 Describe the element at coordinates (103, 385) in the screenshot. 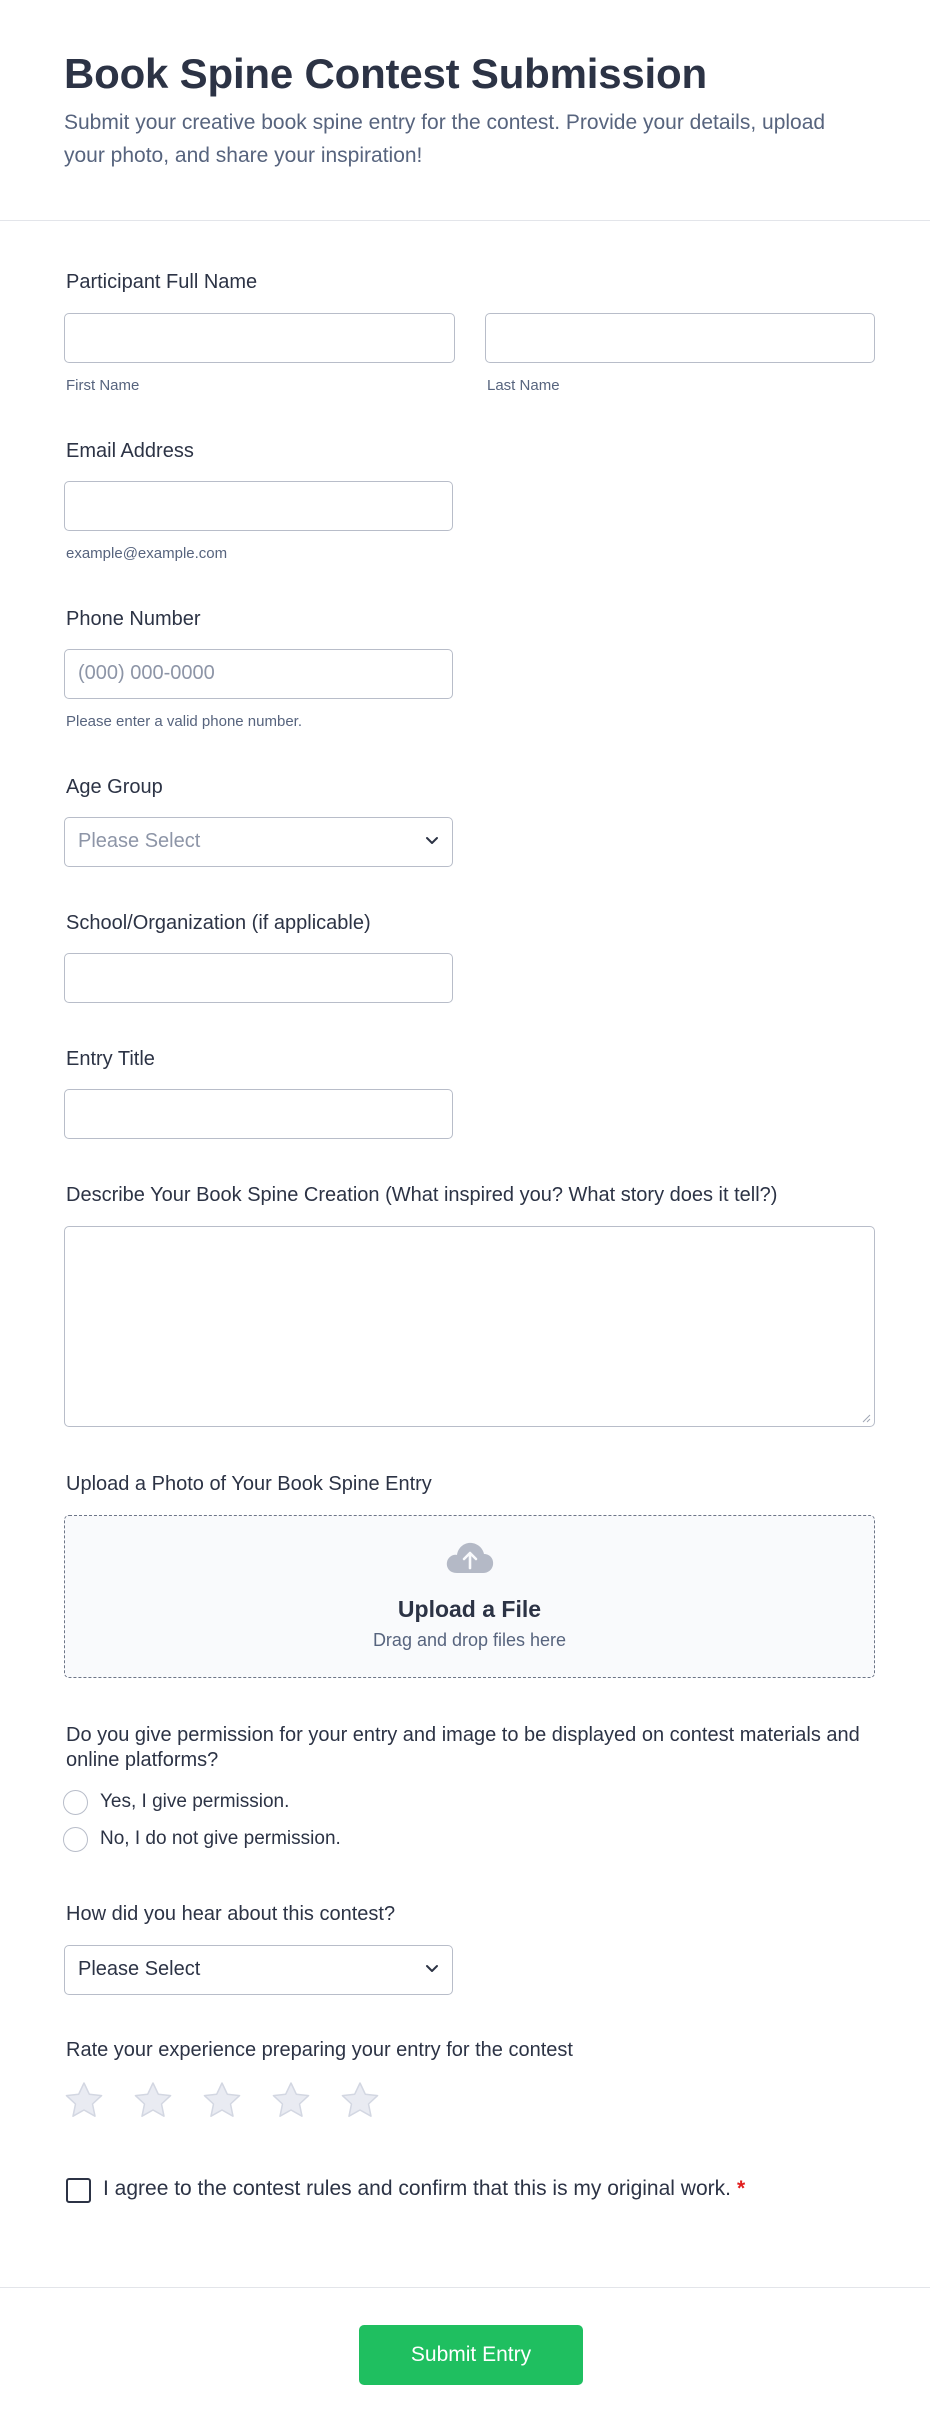

I see `first-name-sublabel: First Name` at that location.